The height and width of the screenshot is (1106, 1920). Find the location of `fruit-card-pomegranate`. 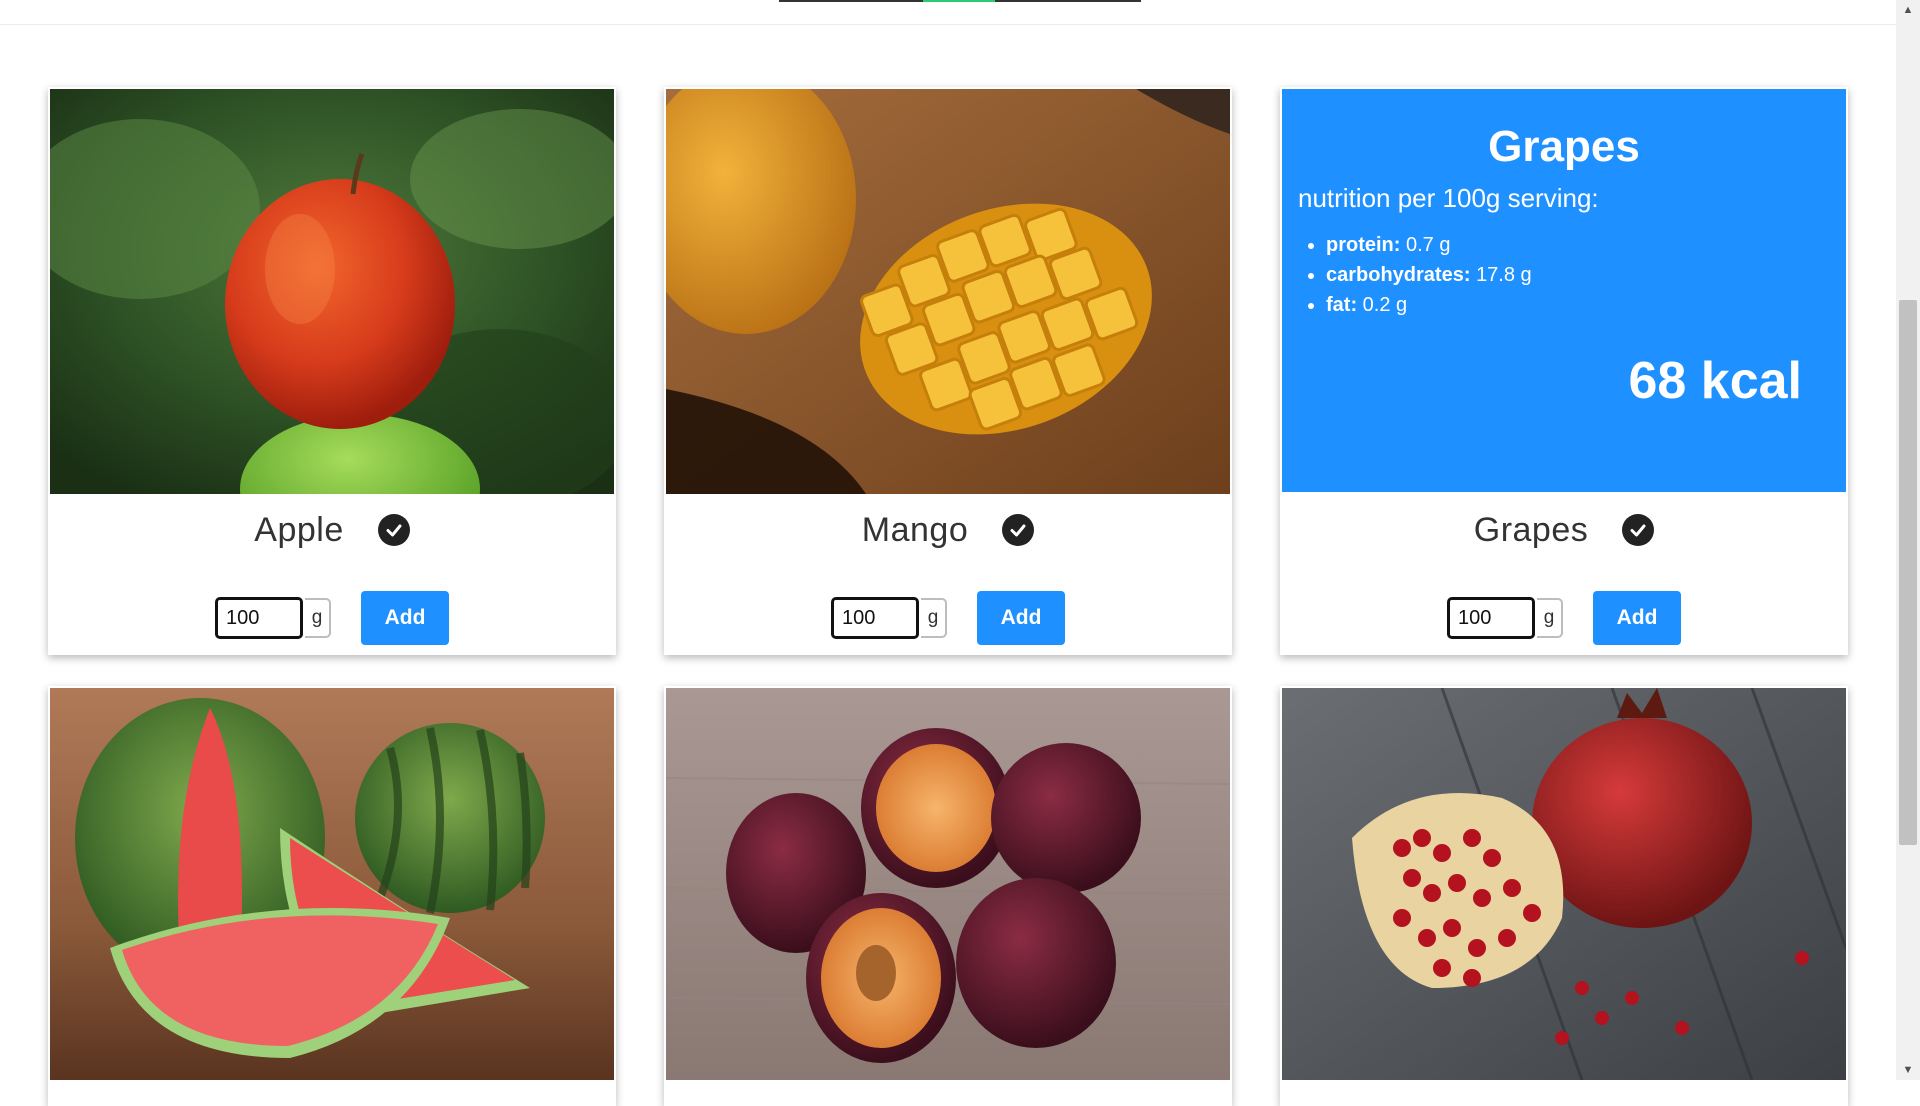

fruit-card-pomegranate is located at coordinates (1564, 896).